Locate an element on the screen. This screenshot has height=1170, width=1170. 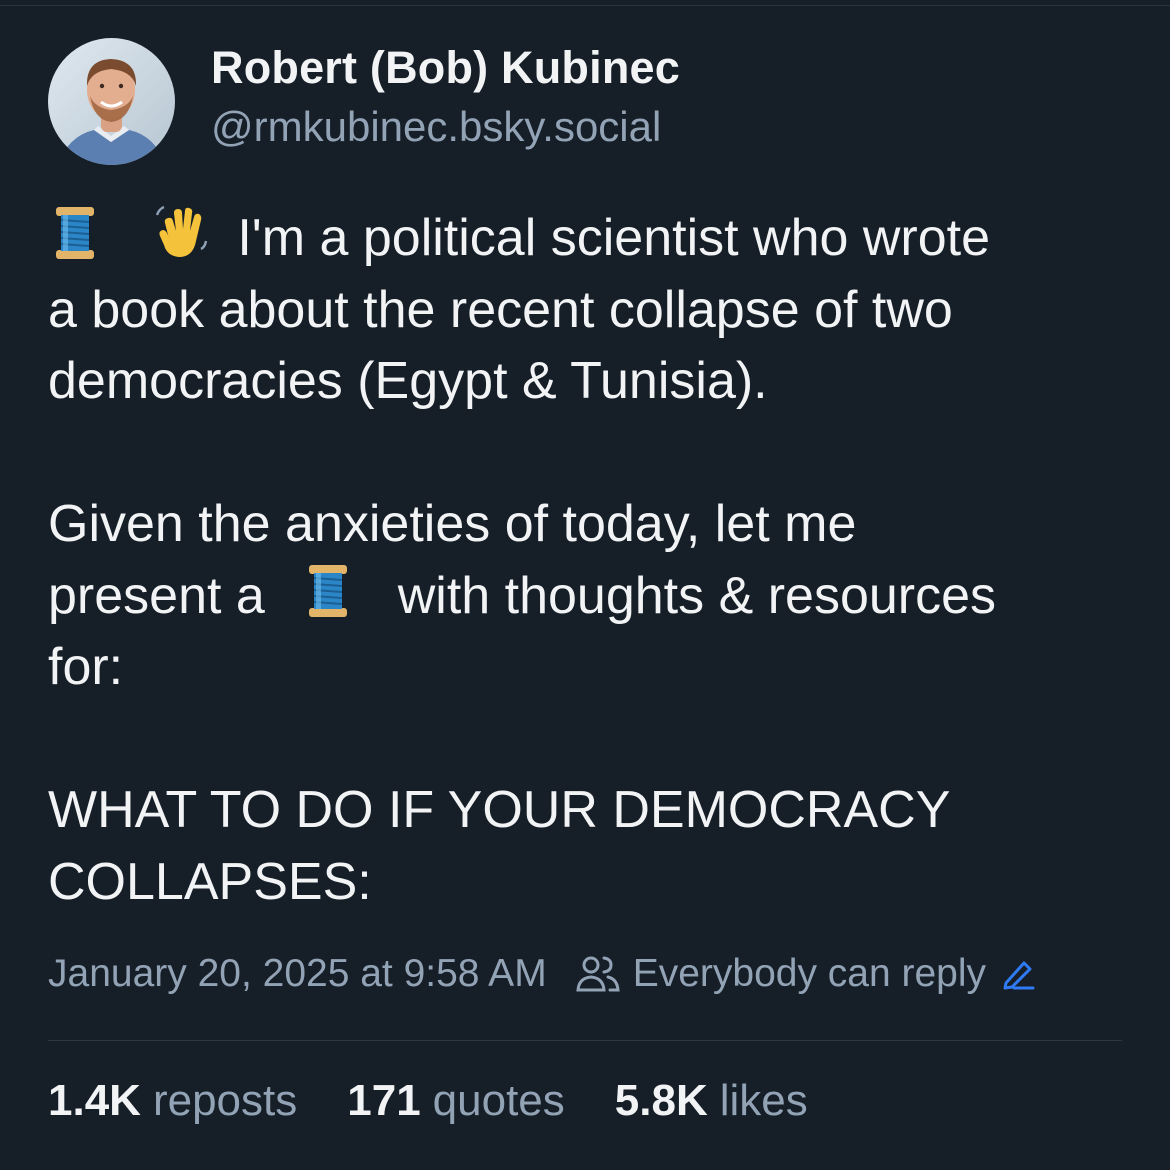
author-handle: @rmkubinec.bsky.social is located at coordinates (445, 127).